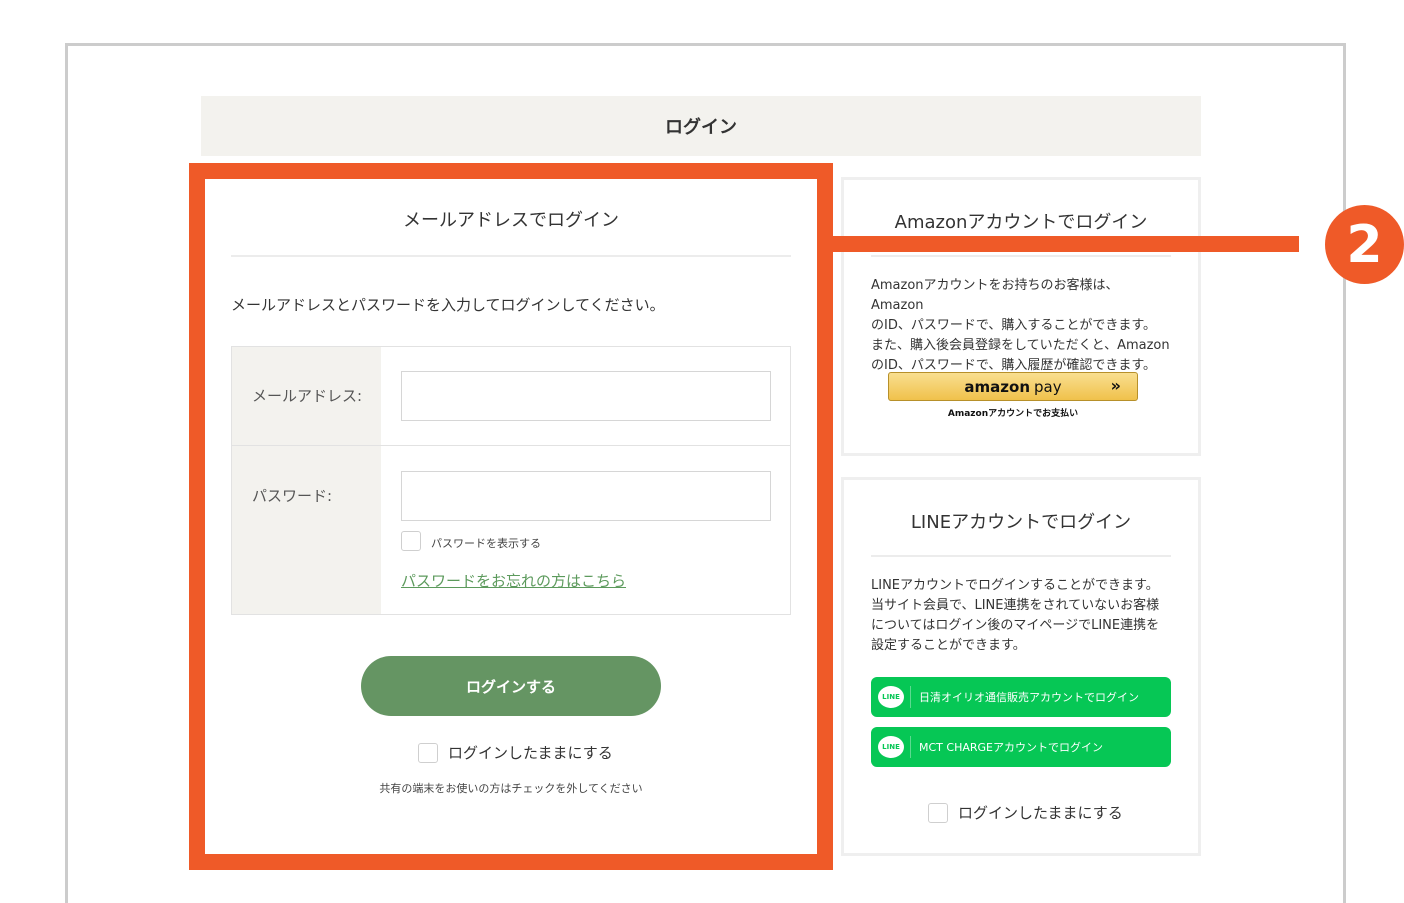 Image resolution: width=1404 pixels, height=903 pixels. I want to click on line-description-line: LINEアカウントでログインすることができます。, so click(1015, 585).